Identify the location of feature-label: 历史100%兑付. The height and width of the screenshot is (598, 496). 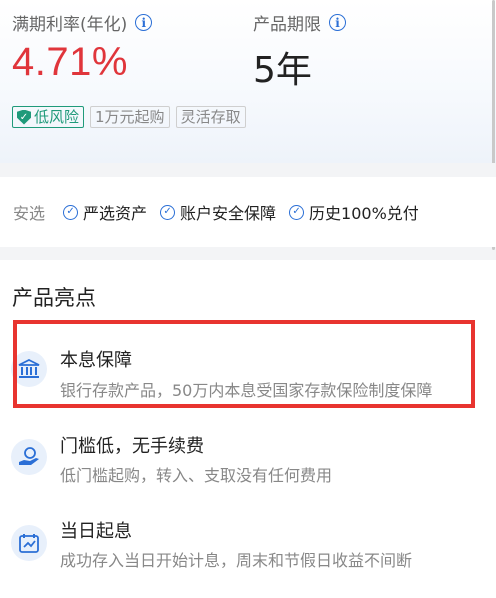
(364, 213).